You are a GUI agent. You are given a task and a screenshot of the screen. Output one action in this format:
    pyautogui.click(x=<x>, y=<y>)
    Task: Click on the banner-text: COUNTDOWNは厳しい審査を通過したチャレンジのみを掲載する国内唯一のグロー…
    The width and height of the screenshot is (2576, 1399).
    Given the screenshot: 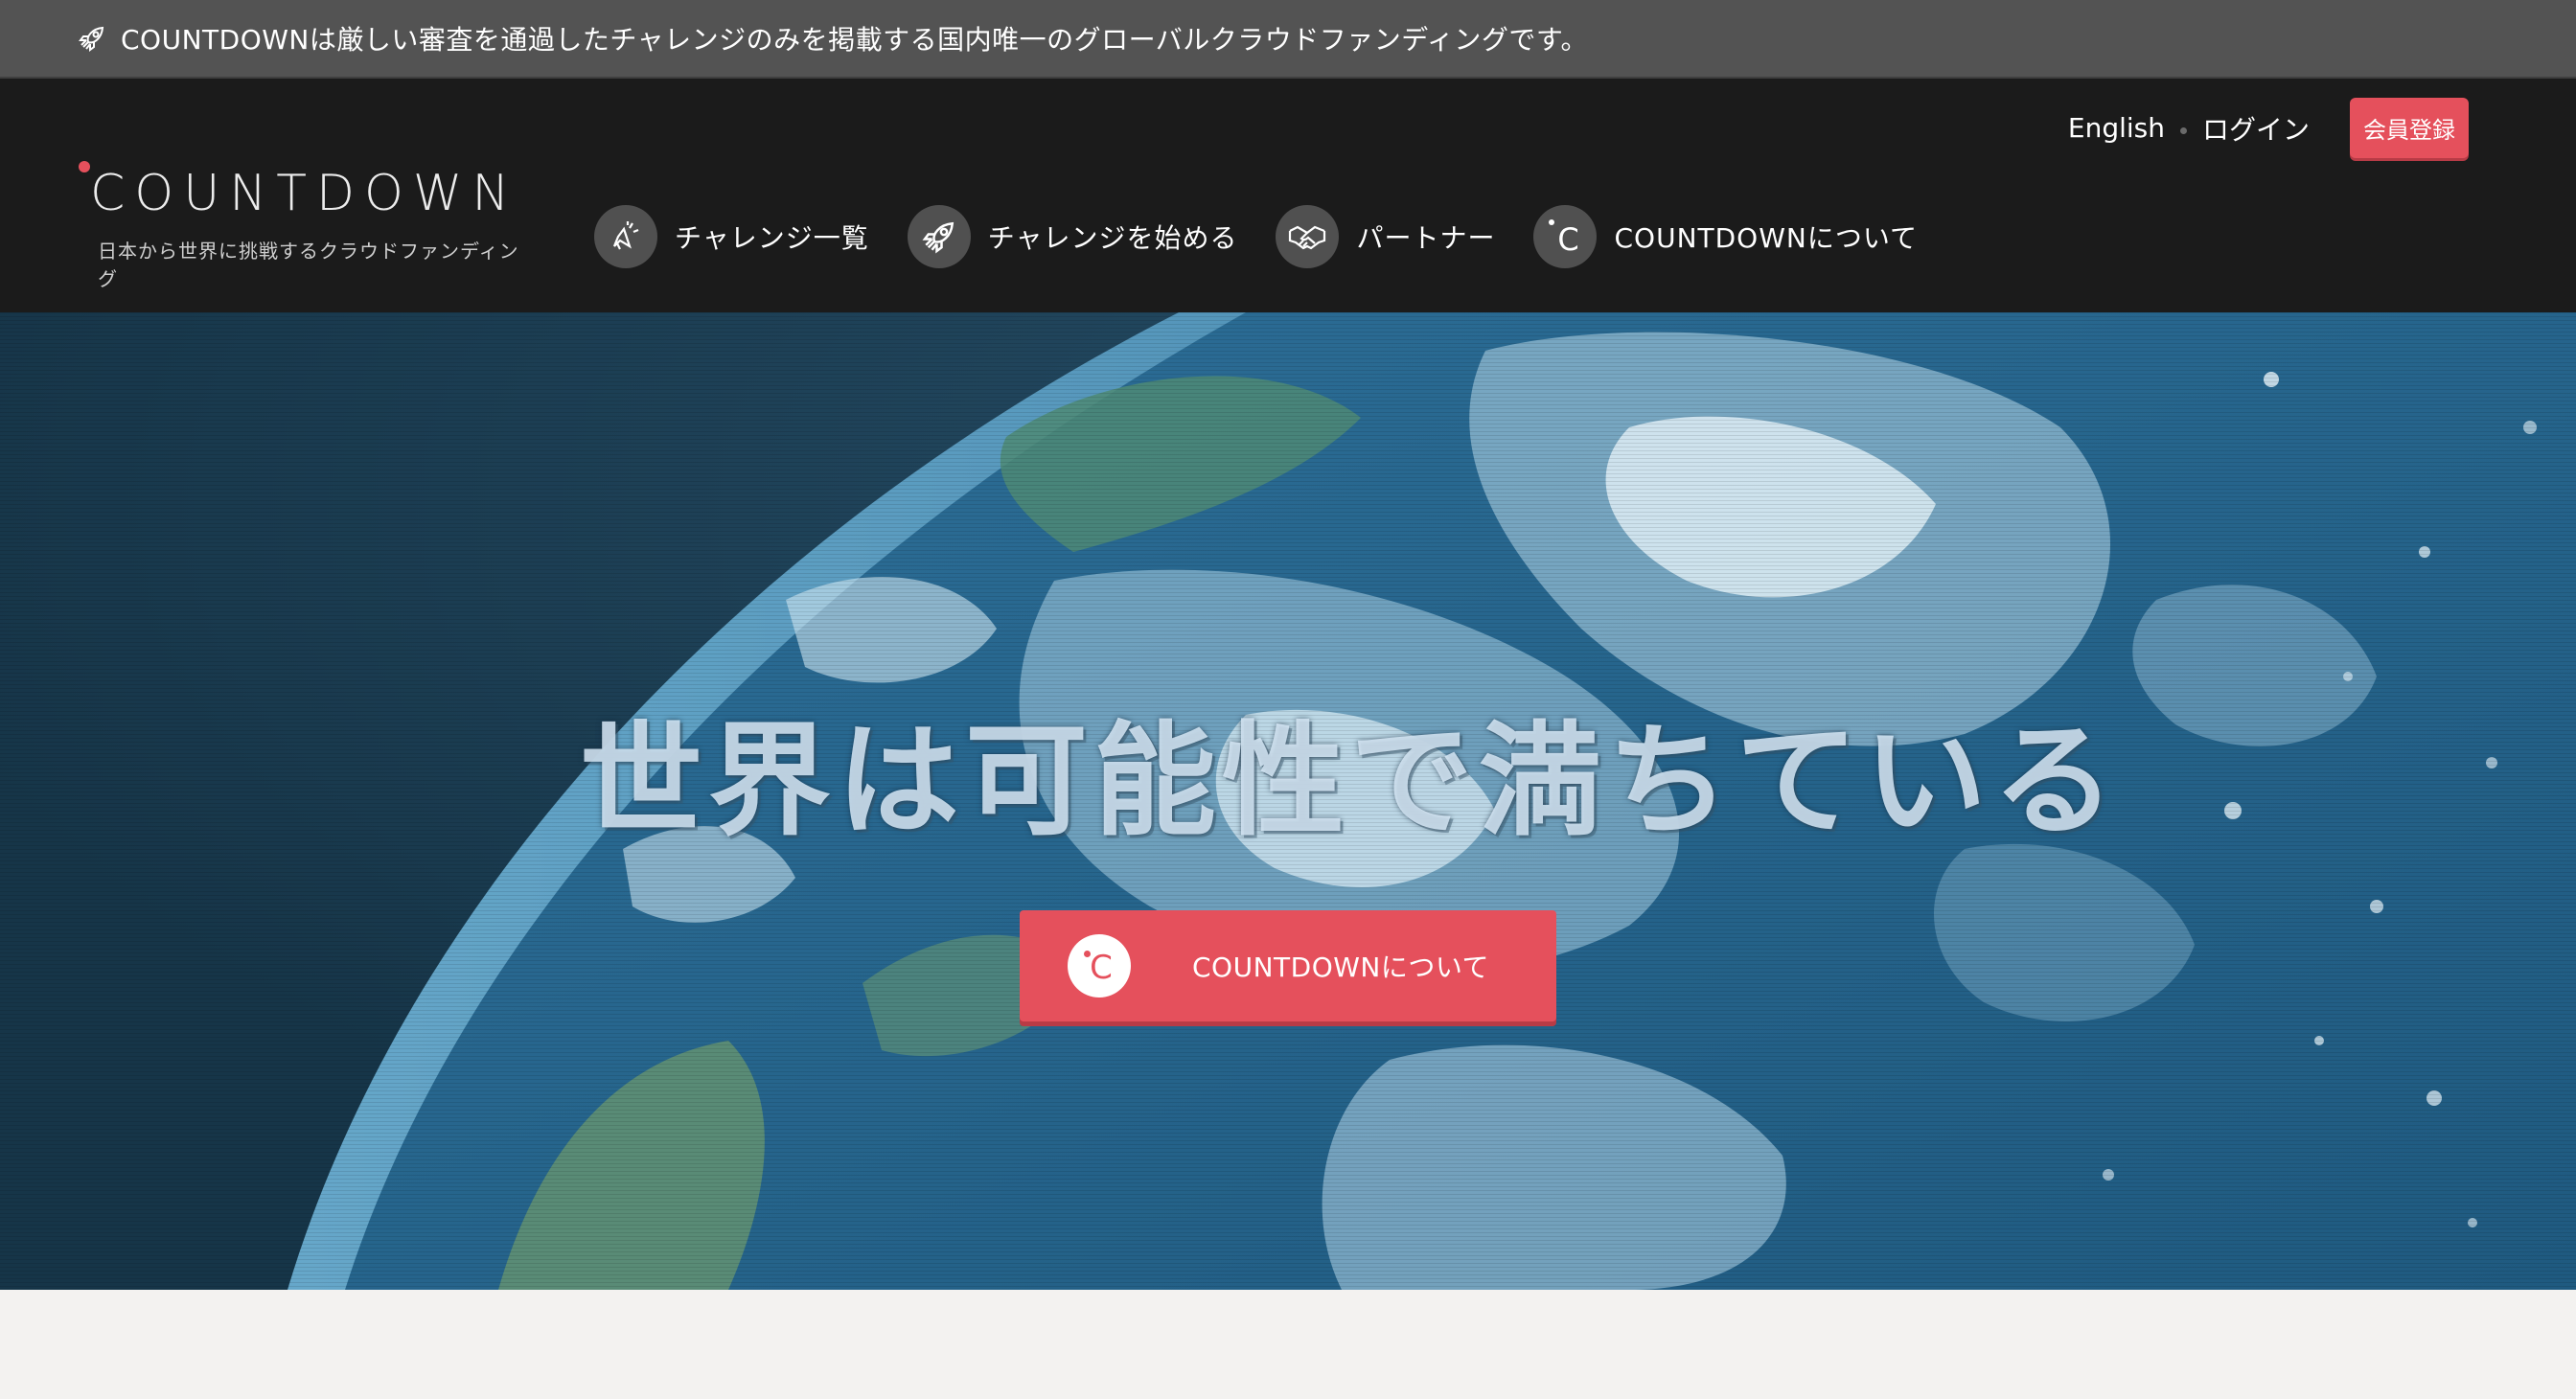 What is the action you would take?
    pyautogui.click(x=855, y=40)
    